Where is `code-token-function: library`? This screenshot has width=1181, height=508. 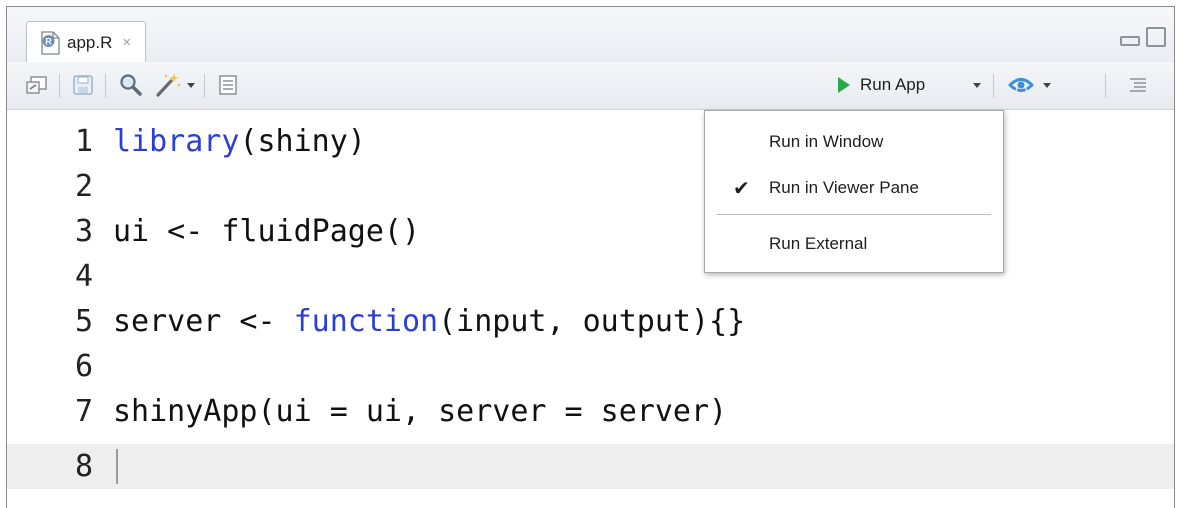 code-token-function: library is located at coordinates (176, 141).